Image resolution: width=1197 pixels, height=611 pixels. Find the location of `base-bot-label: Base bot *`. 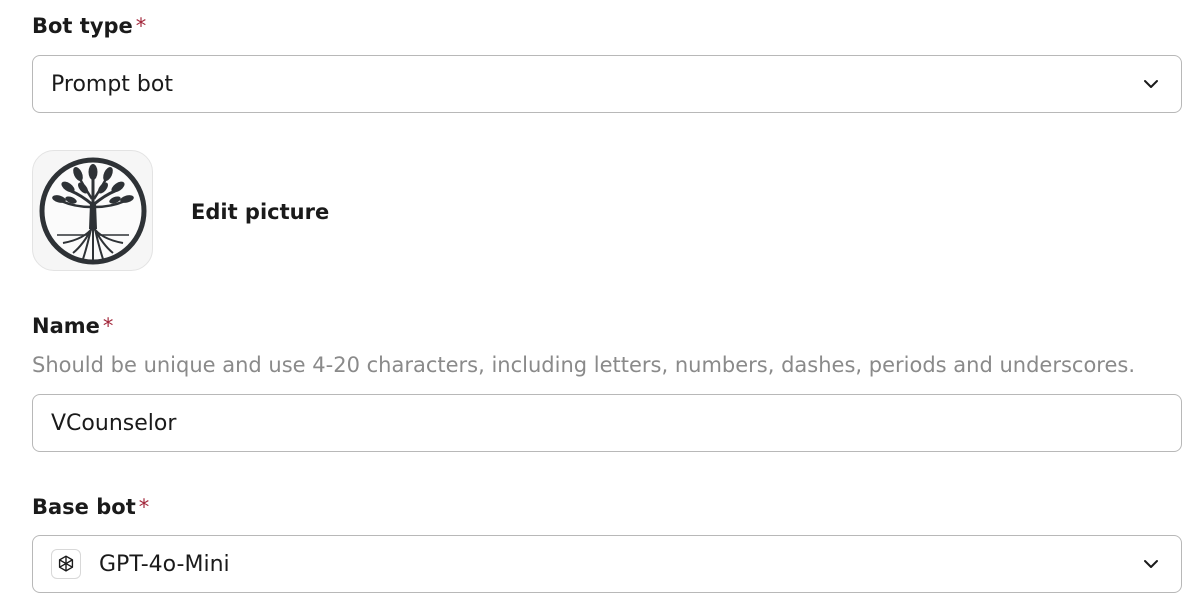

base-bot-label: Base bot * is located at coordinates (90, 507).